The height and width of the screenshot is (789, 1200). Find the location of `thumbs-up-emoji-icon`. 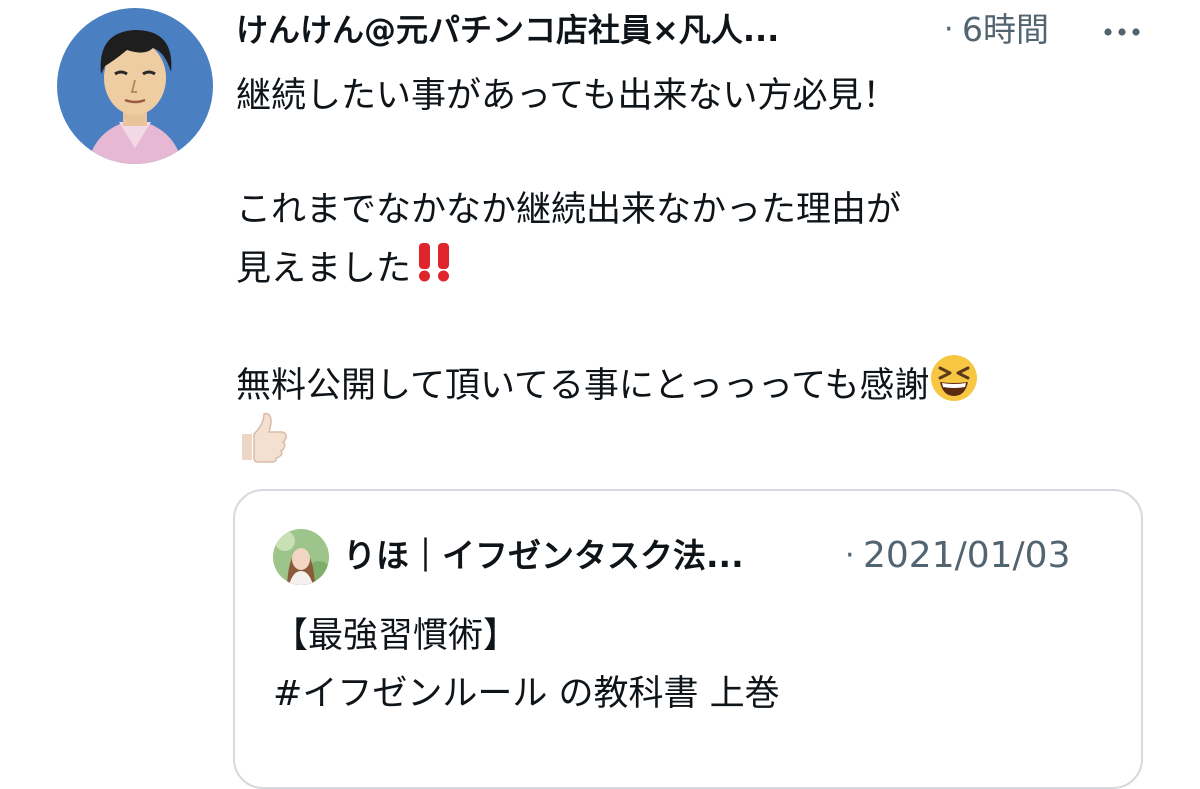

thumbs-up-emoji-icon is located at coordinates (263, 446).